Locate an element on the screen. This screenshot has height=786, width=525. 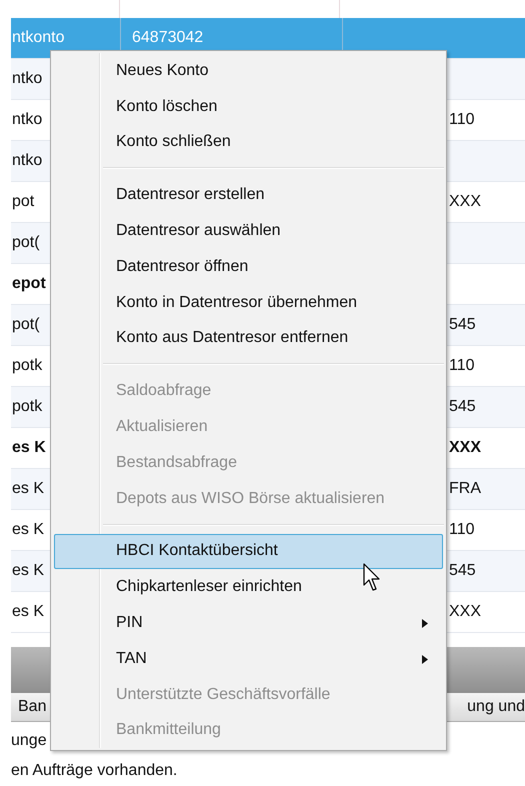
menu-item: Konto schließen is located at coordinates (248, 142).